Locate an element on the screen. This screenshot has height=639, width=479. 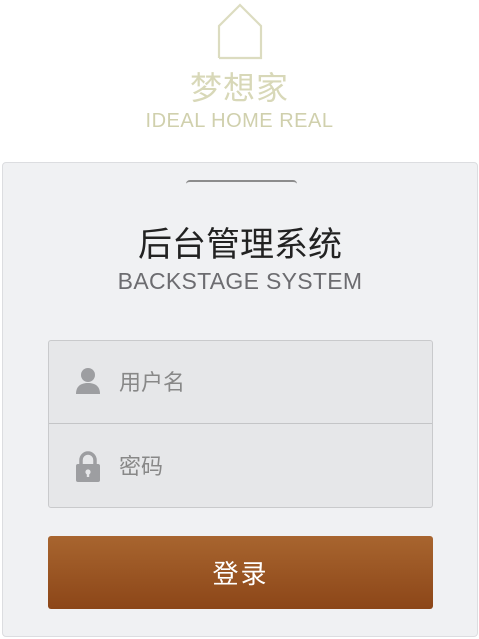
lock-icon is located at coordinates (88, 469).